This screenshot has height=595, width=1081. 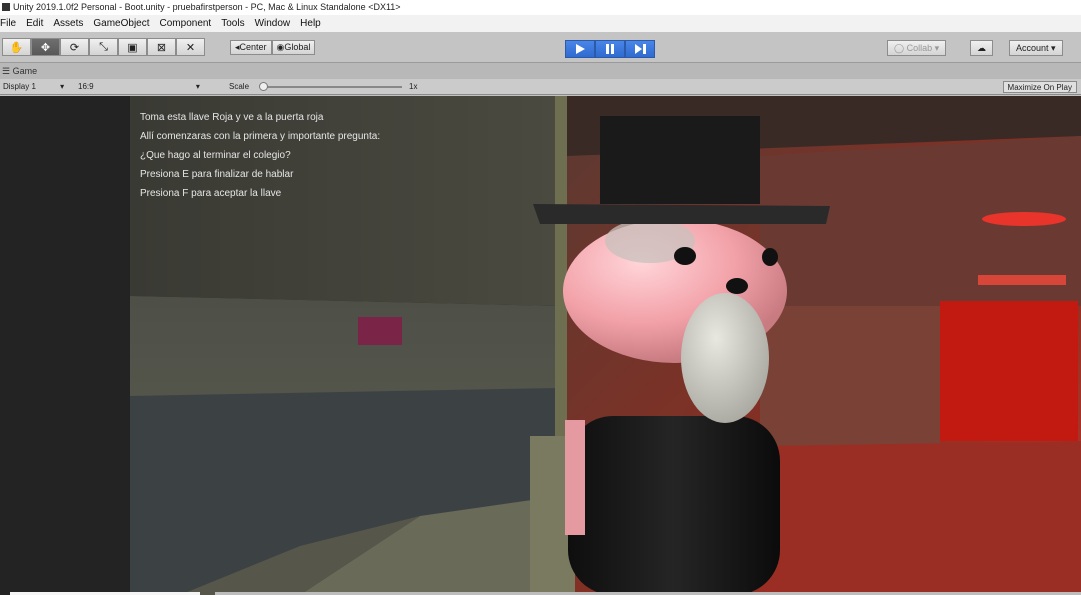 I want to click on rect-icon: ▣, so click(x=132, y=47).